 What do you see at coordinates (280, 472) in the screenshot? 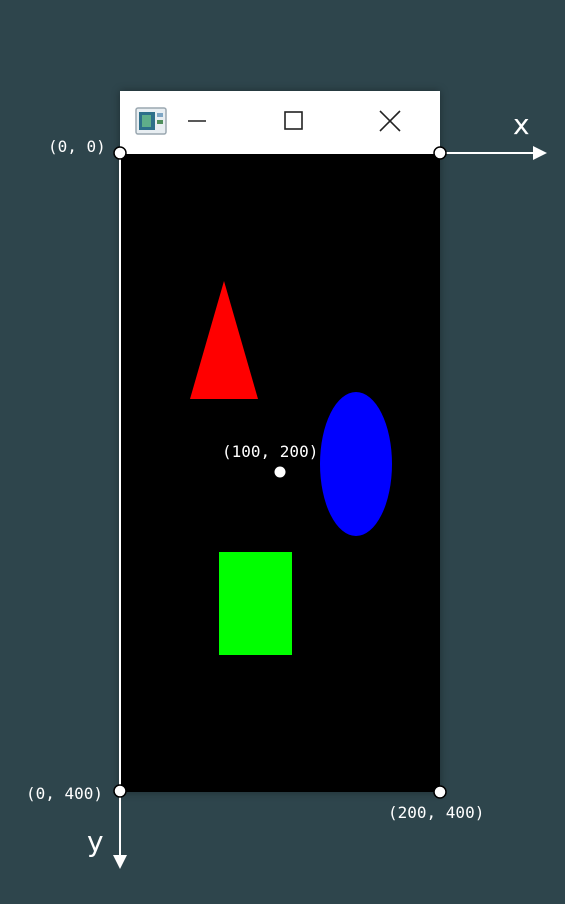
I see `center-marker` at bounding box center [280, 472].